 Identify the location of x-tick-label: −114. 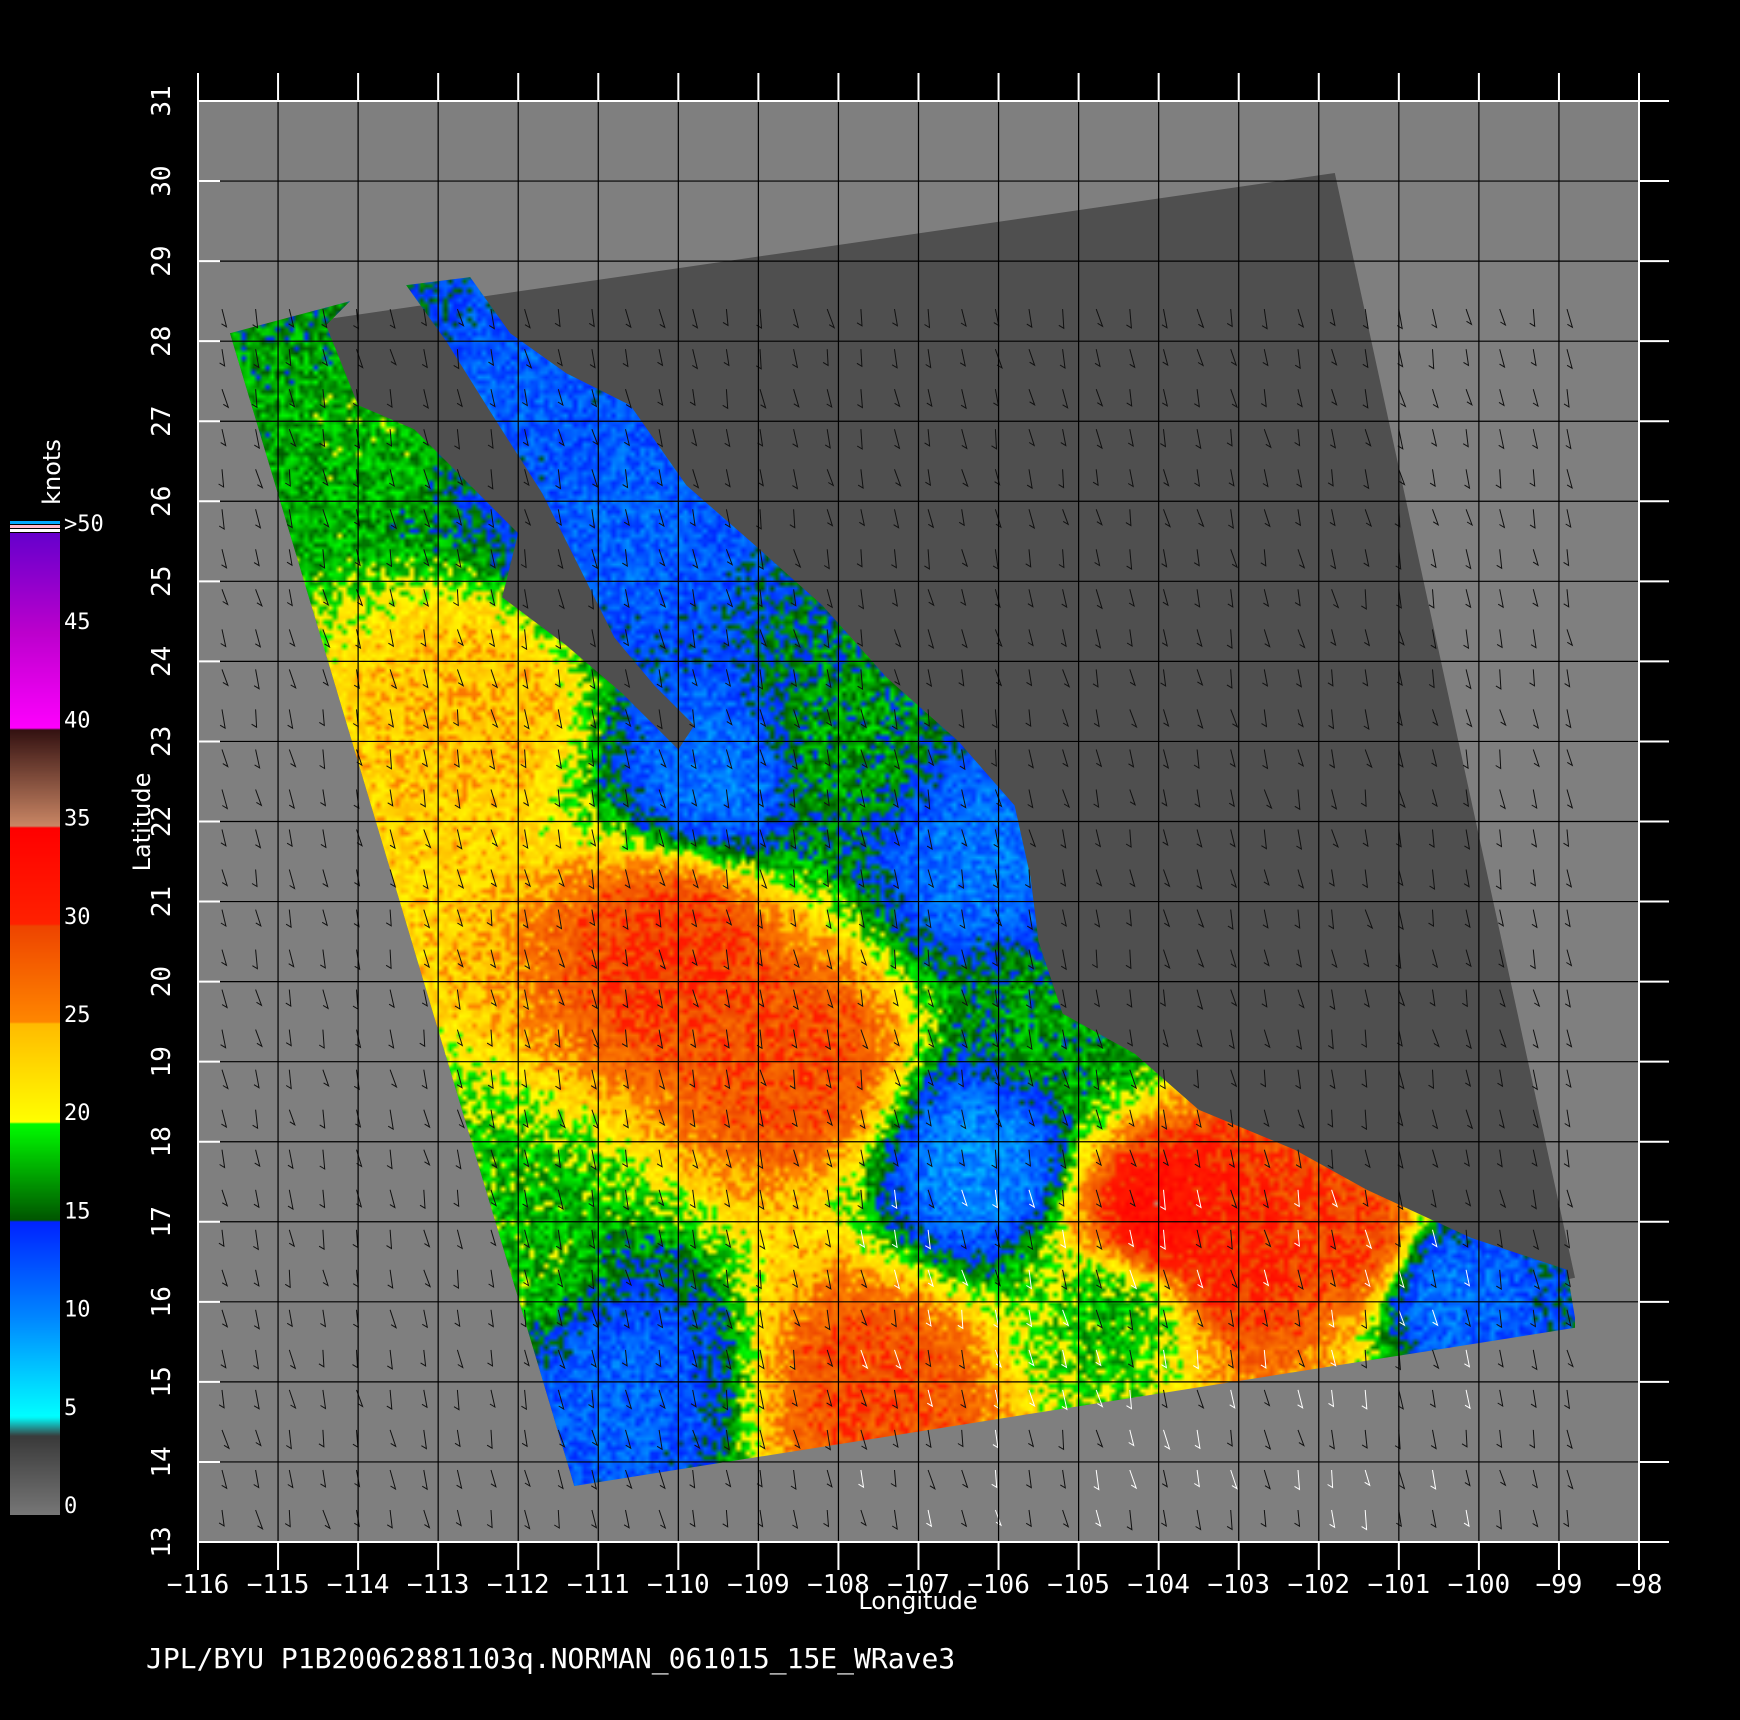
(358, 1585).